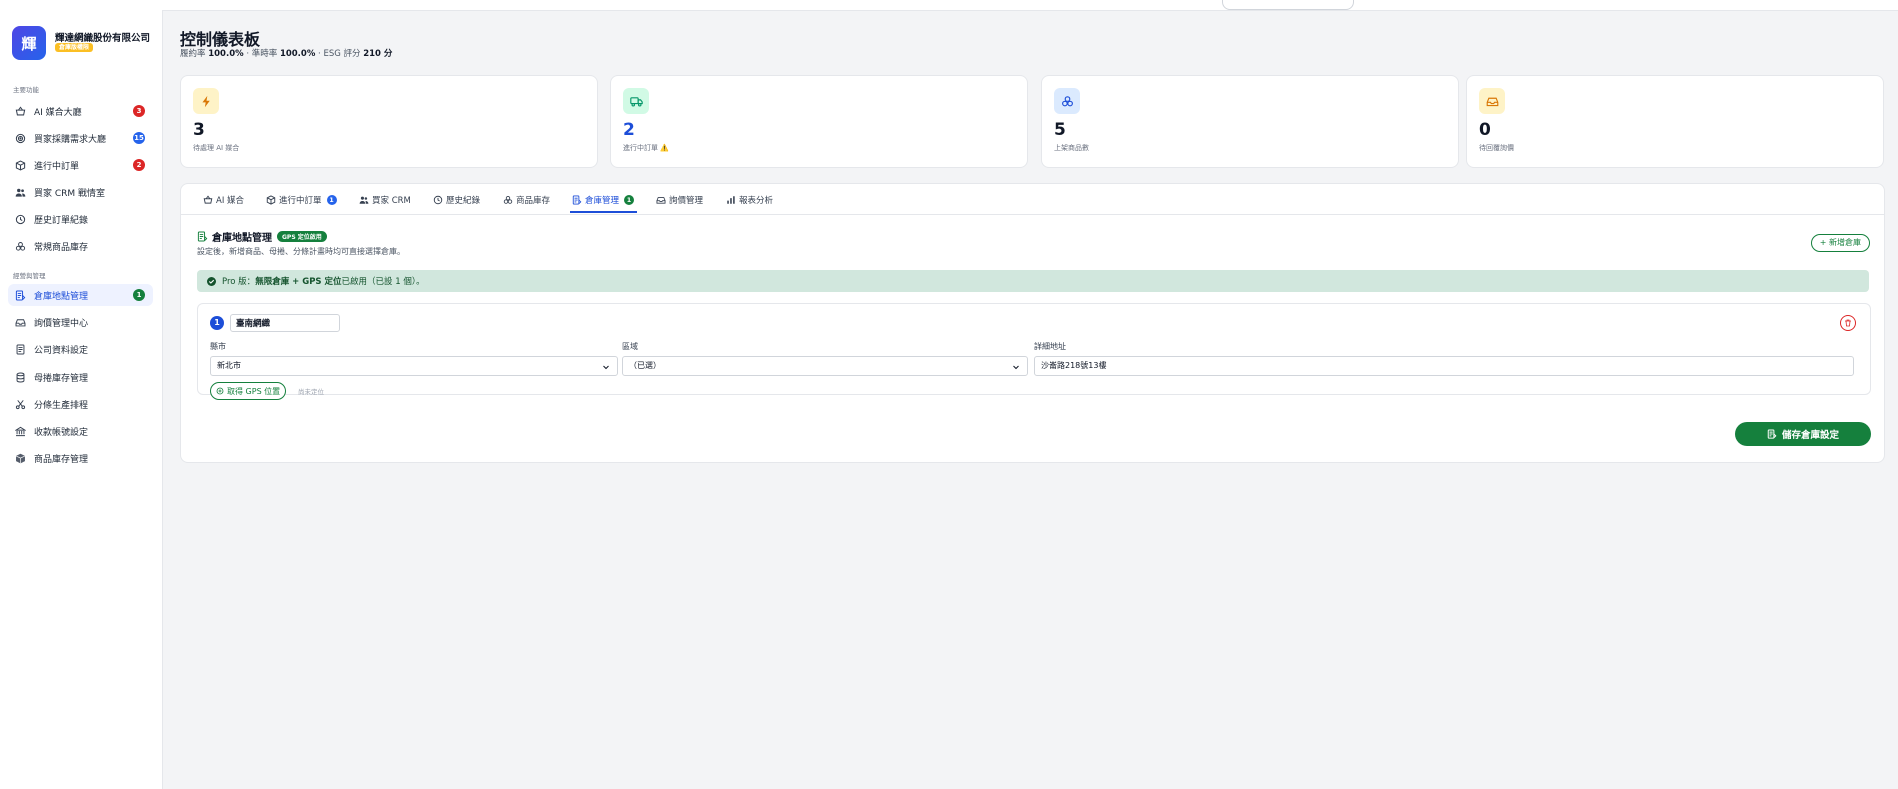 The width and height of the screenshot is (1898, 789). What do you see at coordinates (756, 201) in the screenshot?
I see `tab-label: 報表分析` at bounding box center [756, 201].